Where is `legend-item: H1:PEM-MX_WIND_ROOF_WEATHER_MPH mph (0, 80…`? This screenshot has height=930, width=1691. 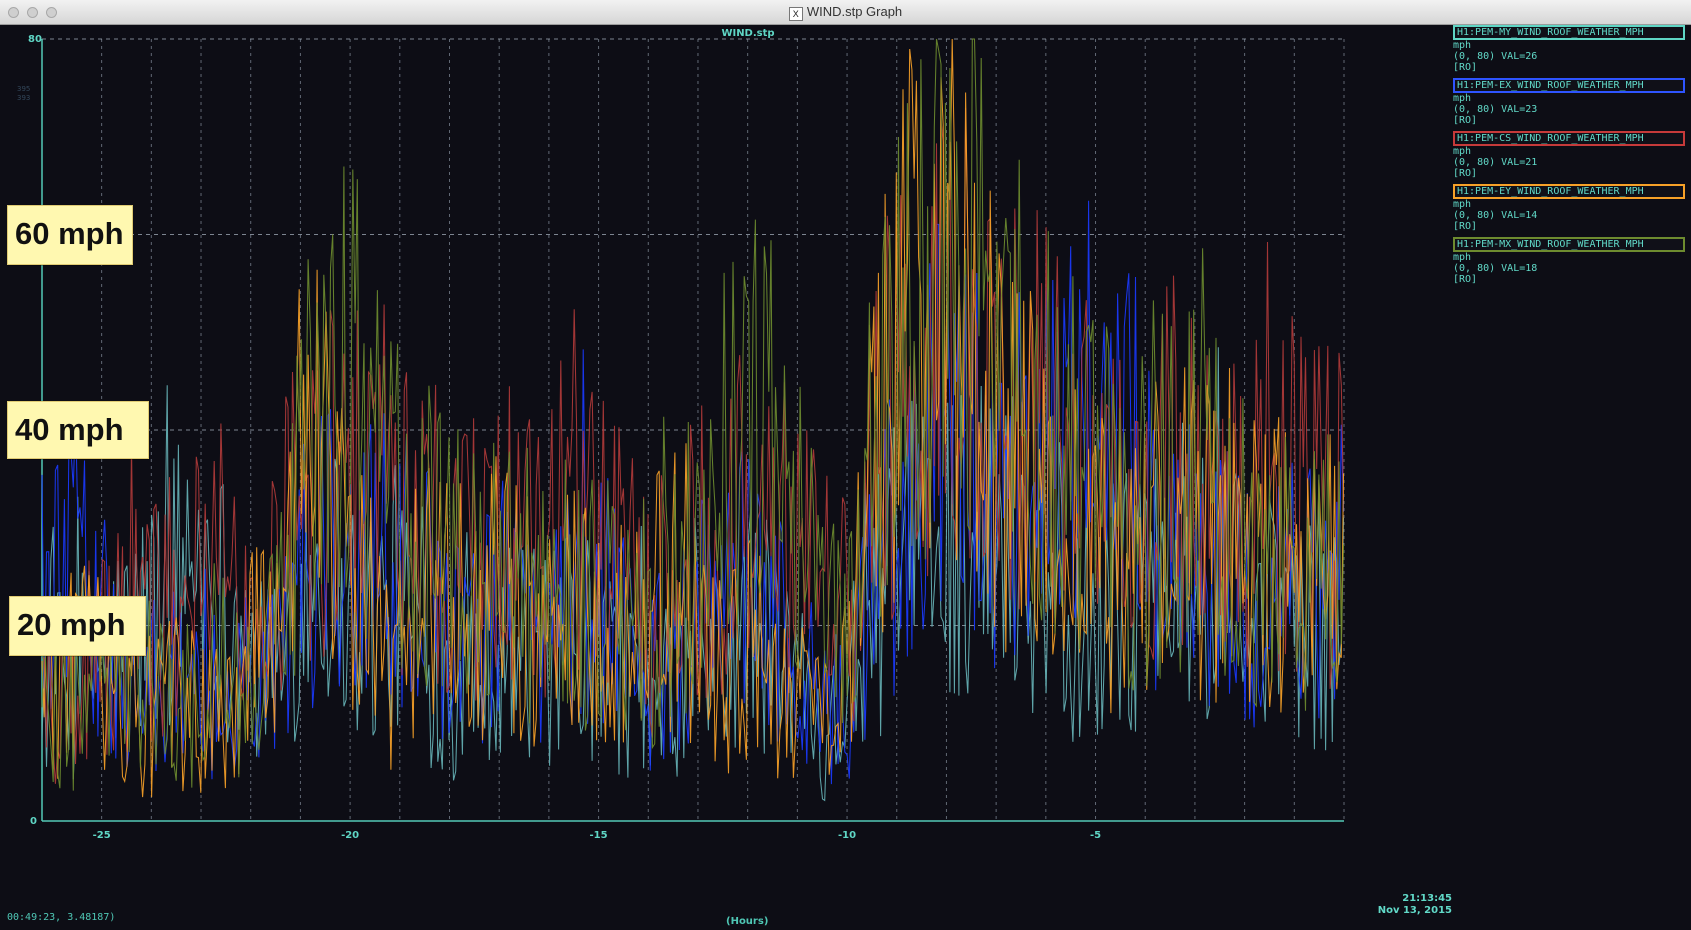 legend-item: H1:PEM-MX_WIND_ROOF_WEATHER_MPH mph (0, 80… is located at coordinates (1569, 261).